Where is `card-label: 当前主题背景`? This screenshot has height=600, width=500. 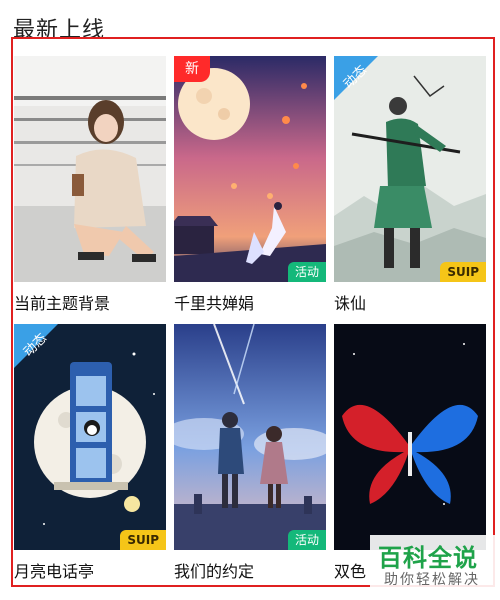 card-label: 当前主题背景 is located at coordinates (62, 303).